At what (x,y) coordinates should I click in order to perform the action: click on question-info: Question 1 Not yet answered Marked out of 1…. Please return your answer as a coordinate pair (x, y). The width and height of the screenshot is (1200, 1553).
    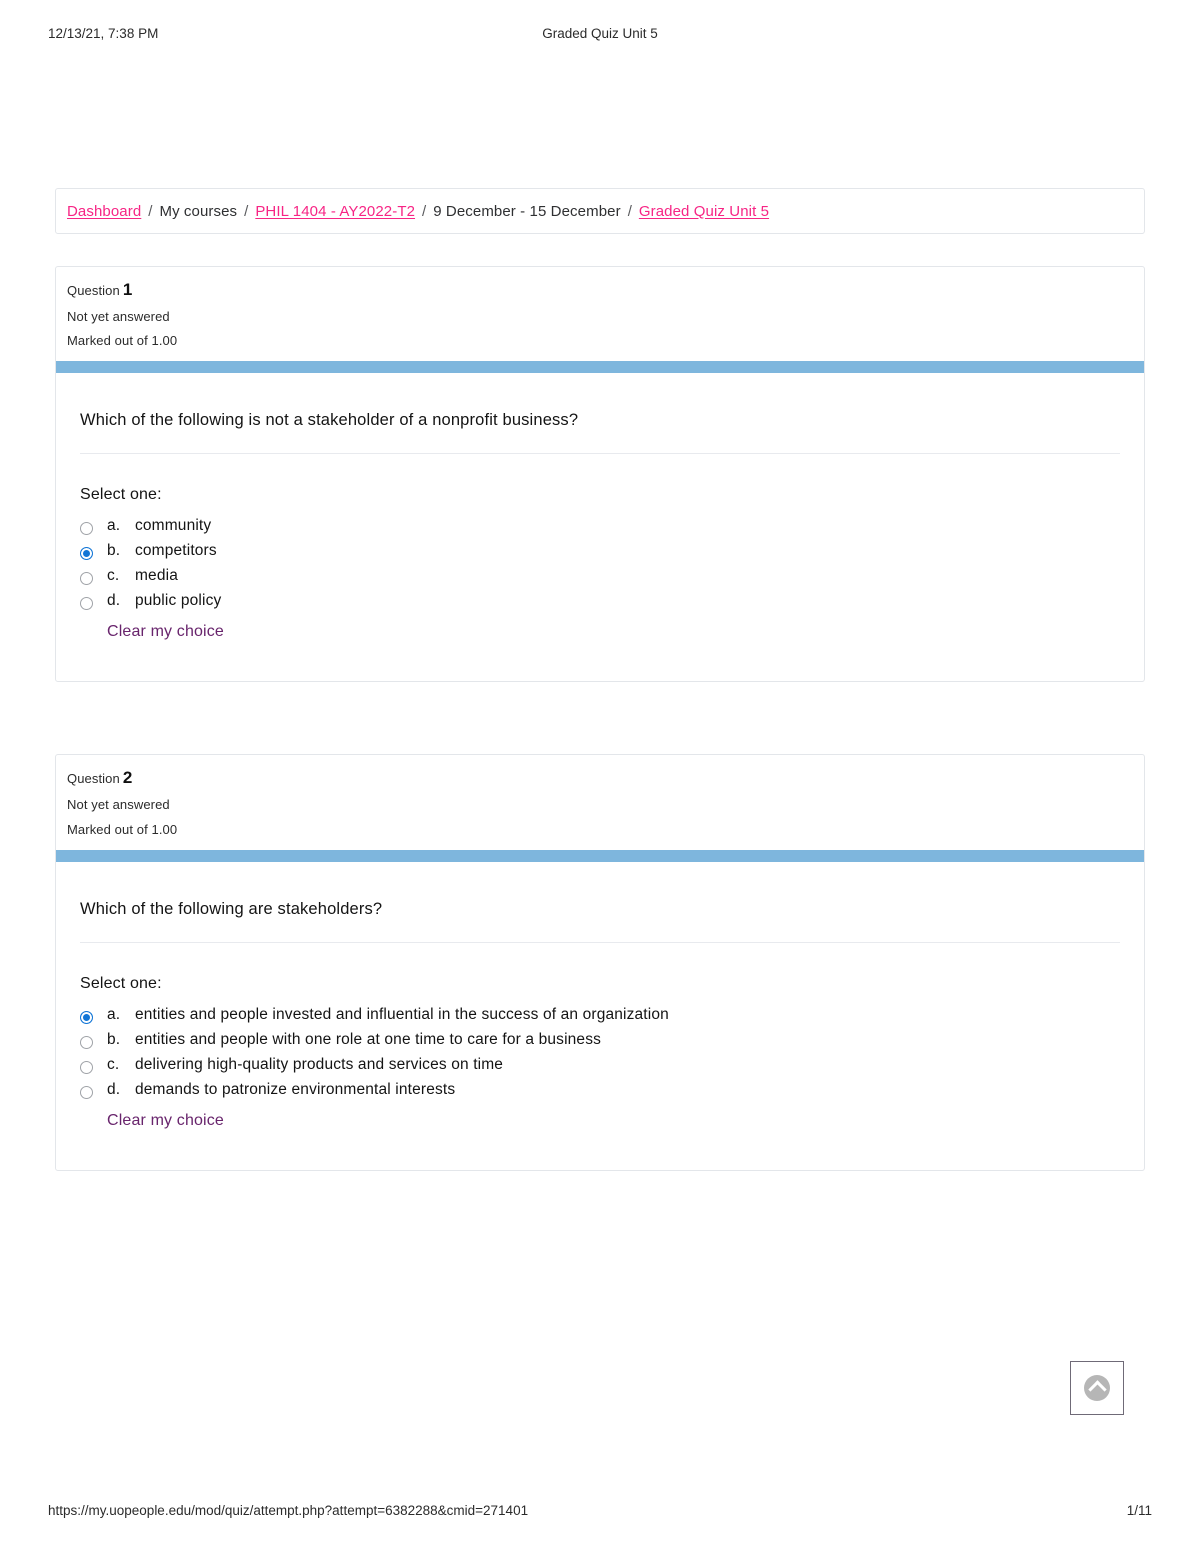
    Looking at the image, I should click on (600, 314).